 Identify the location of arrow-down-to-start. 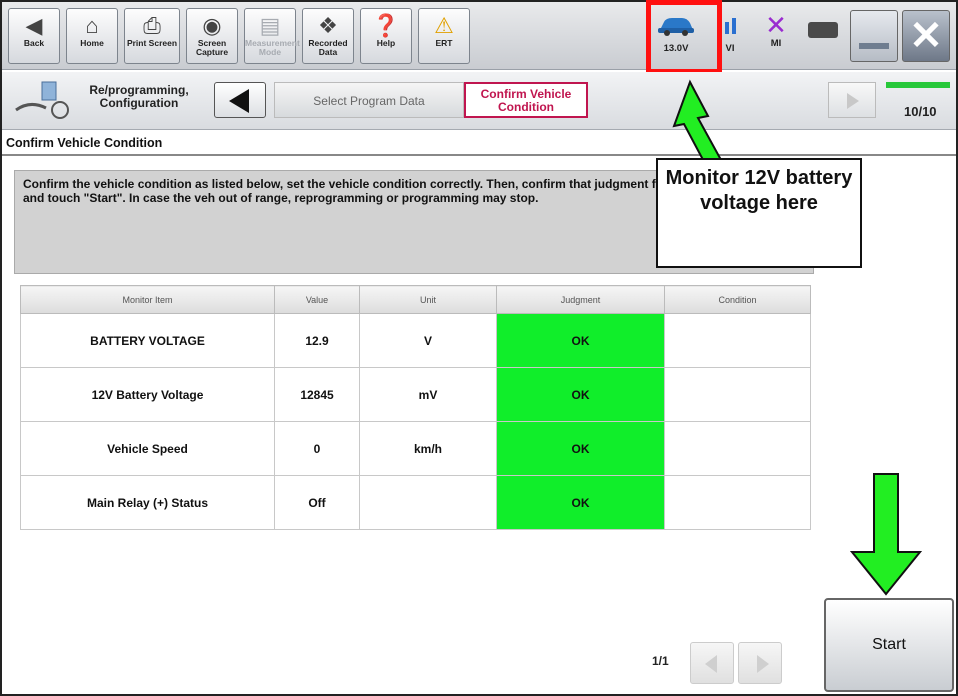
(886, 534).